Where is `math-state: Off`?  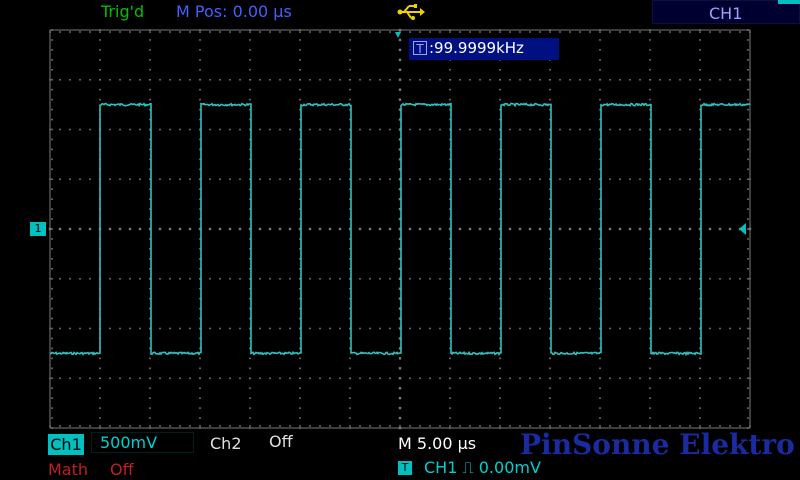
math-state: Off is located at coordinates (122, 470).